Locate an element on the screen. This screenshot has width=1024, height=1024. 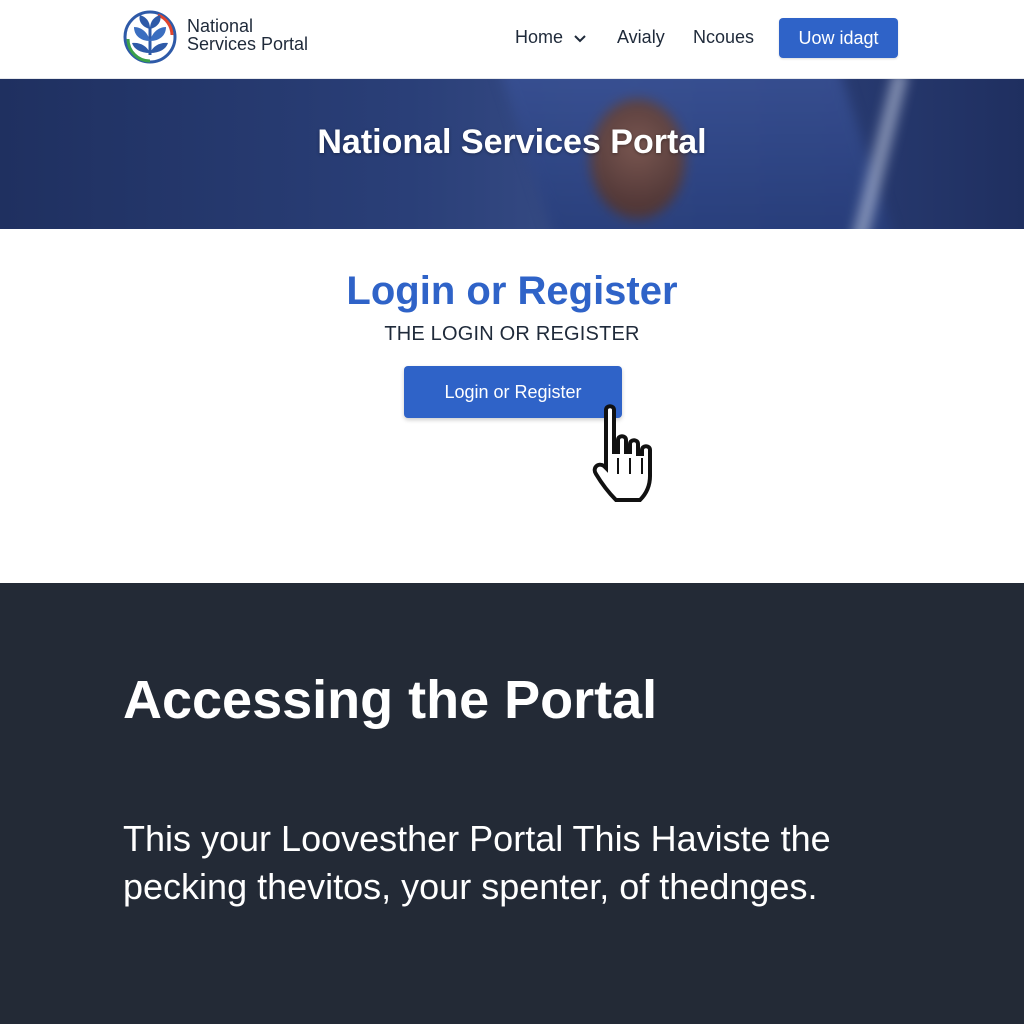
hero-banner: National Services Portal is located at coordinates (512, 154).